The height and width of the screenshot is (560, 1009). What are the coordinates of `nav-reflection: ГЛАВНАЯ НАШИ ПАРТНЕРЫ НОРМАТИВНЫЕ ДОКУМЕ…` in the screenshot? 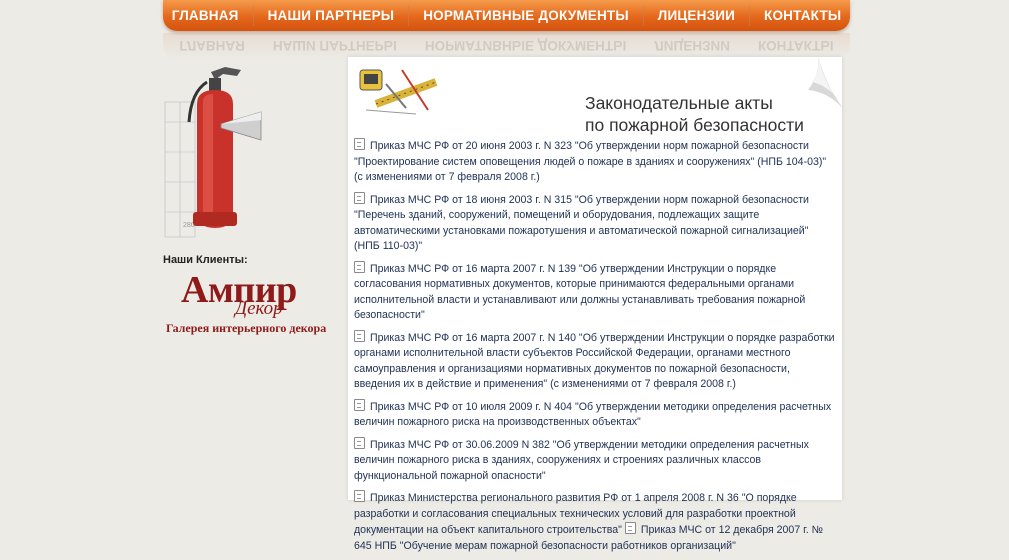 It's located at (506, 46).